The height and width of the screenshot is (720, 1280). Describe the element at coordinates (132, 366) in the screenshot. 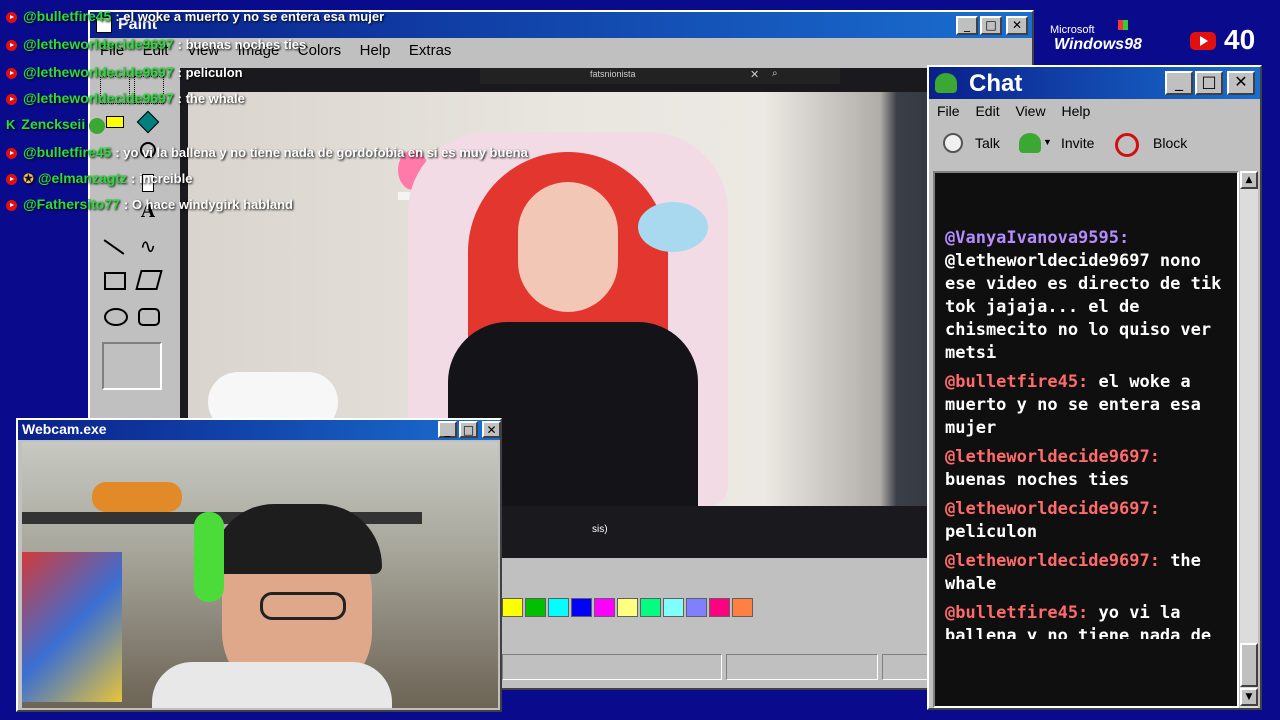

I see `tool-options-box` at that location.